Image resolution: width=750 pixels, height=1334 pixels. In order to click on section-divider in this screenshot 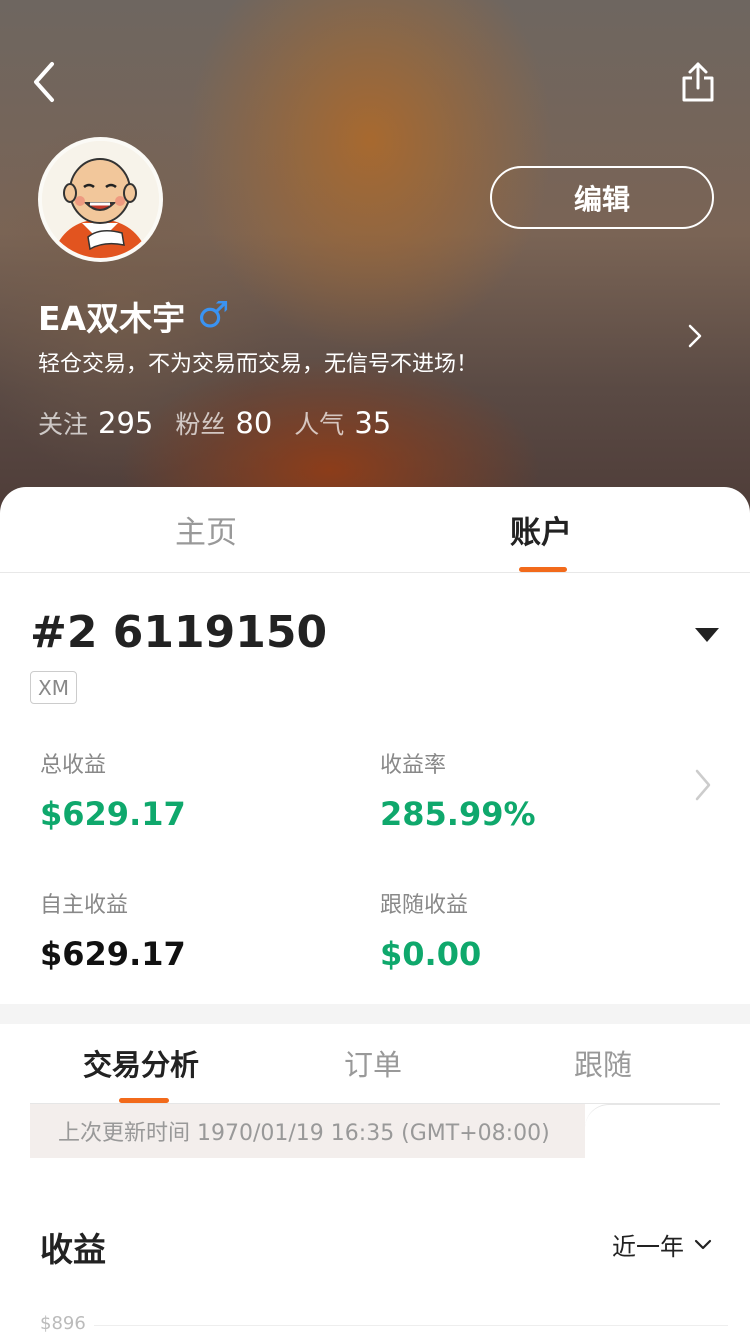, I will do `click(375, 1014)`.